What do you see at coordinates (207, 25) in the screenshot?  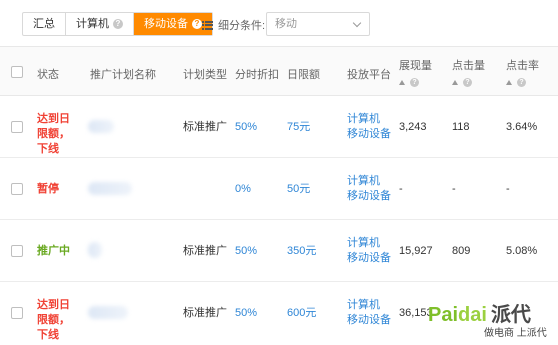 I see `list-icon` at bounding box center [207, 25].